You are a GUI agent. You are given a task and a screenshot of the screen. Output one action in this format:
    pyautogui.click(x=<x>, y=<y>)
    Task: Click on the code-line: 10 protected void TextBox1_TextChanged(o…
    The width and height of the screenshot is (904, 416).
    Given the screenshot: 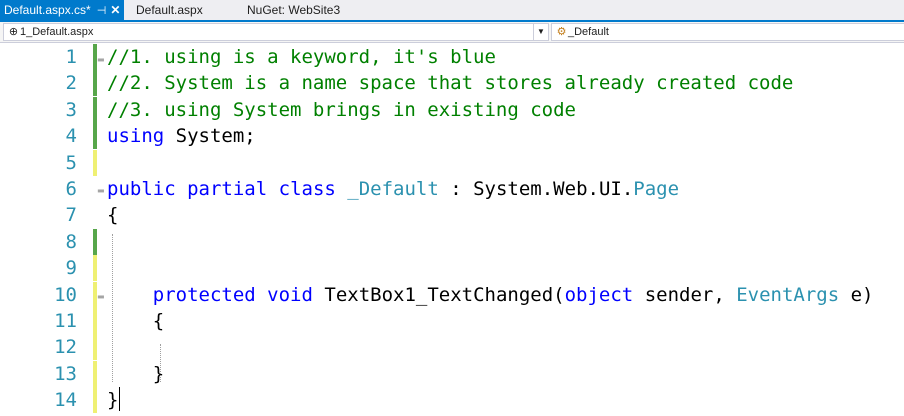 What is the action you would take?
    pyautogui.click(x=452, y=294)
    